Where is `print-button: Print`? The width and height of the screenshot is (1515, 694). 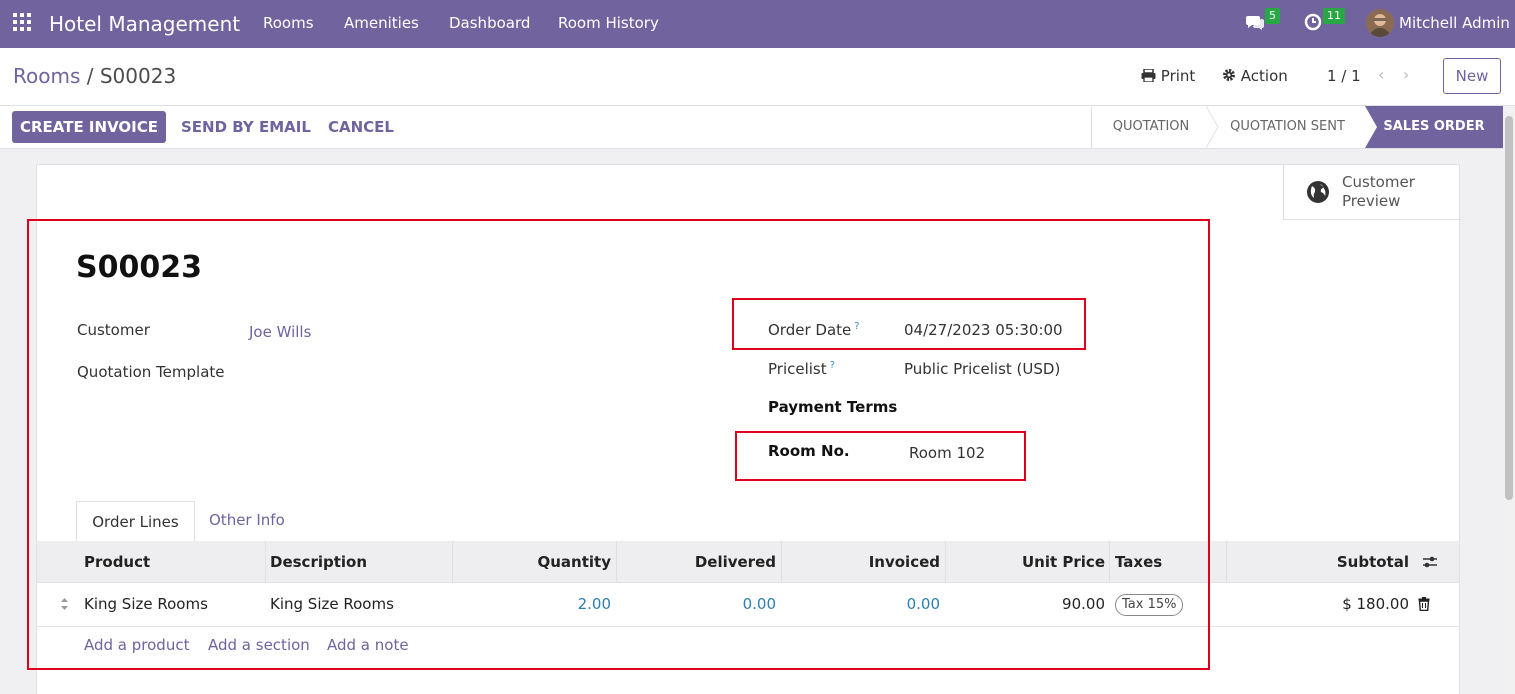 print-button: Print is located at coordinates (1168, 76).